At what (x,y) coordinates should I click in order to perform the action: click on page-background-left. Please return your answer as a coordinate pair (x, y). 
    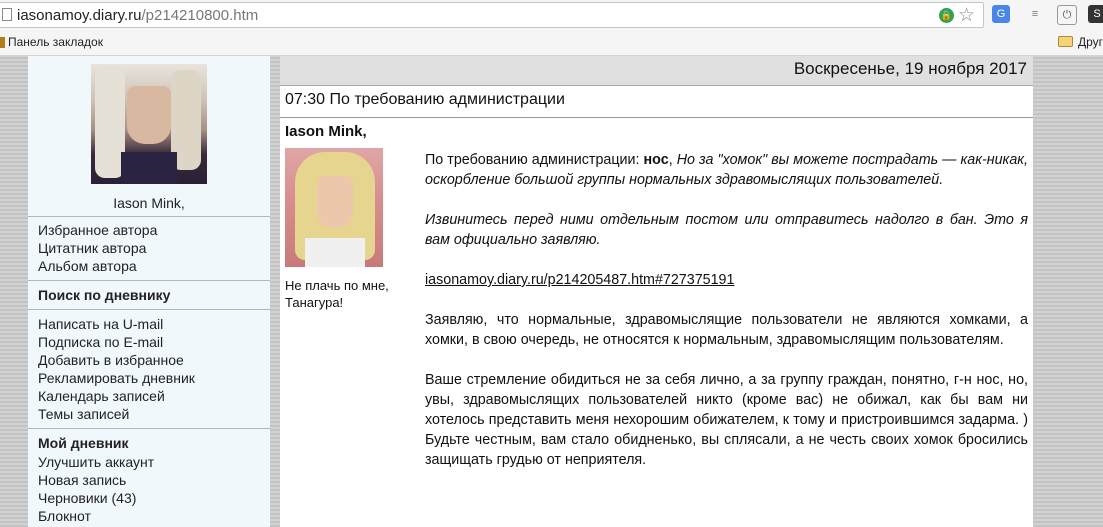
    Looking at the image, I should click on (14, 291).